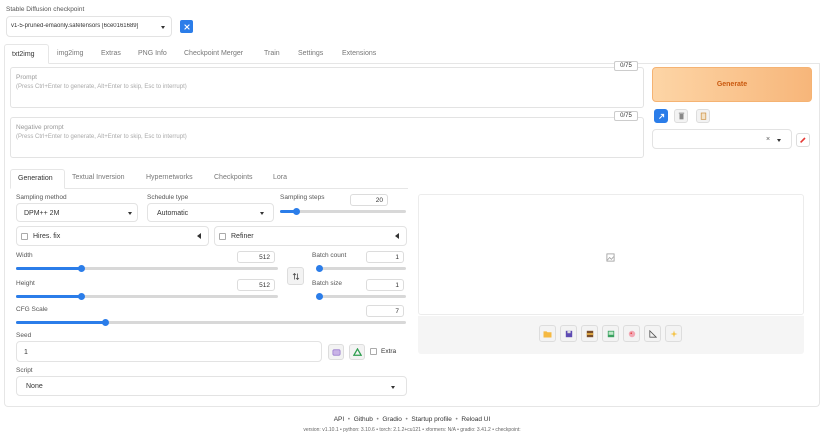 This screenshot has height=435, width=824. What do you see at coordinates (112, 236) in the screenshot?
I see `hires-fix-accordion: Hires. fix` at bounding box center [112, 236].